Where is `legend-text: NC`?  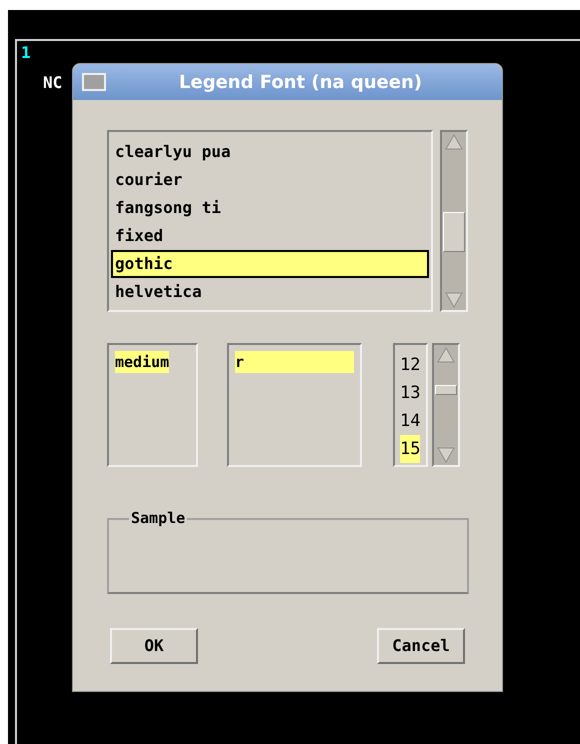
legend-text: NC is located at coordinates (52, 83).